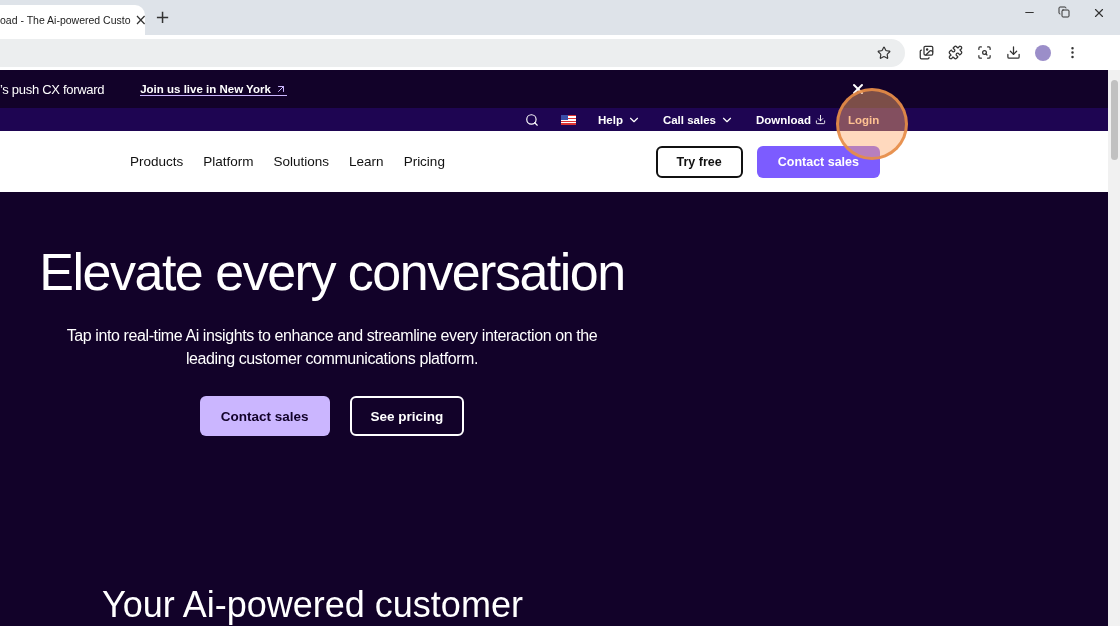 The height and width of the screenshot is (626, 1120). I want to click on nav-link: Products, so click(157, 162).